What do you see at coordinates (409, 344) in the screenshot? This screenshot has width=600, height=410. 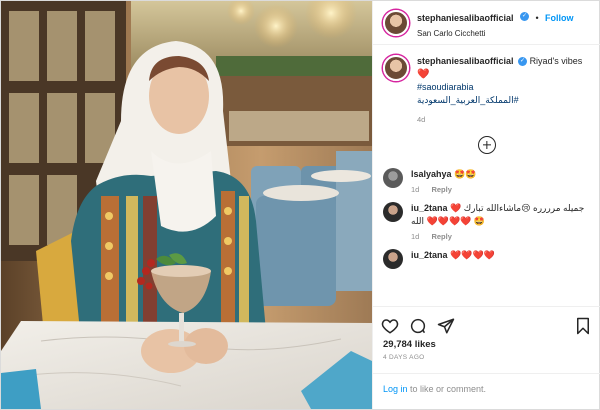 I see `likes-count: 29,784 likes` at bounding box center [409, 344].